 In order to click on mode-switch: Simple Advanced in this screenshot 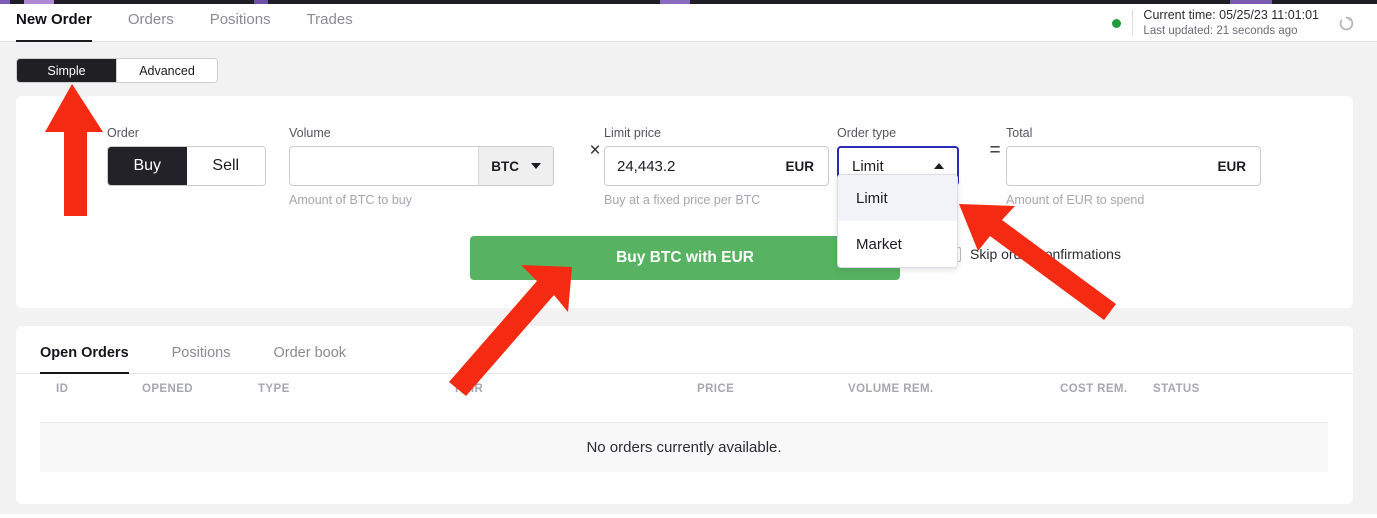, I will do `click(117, 70)`.